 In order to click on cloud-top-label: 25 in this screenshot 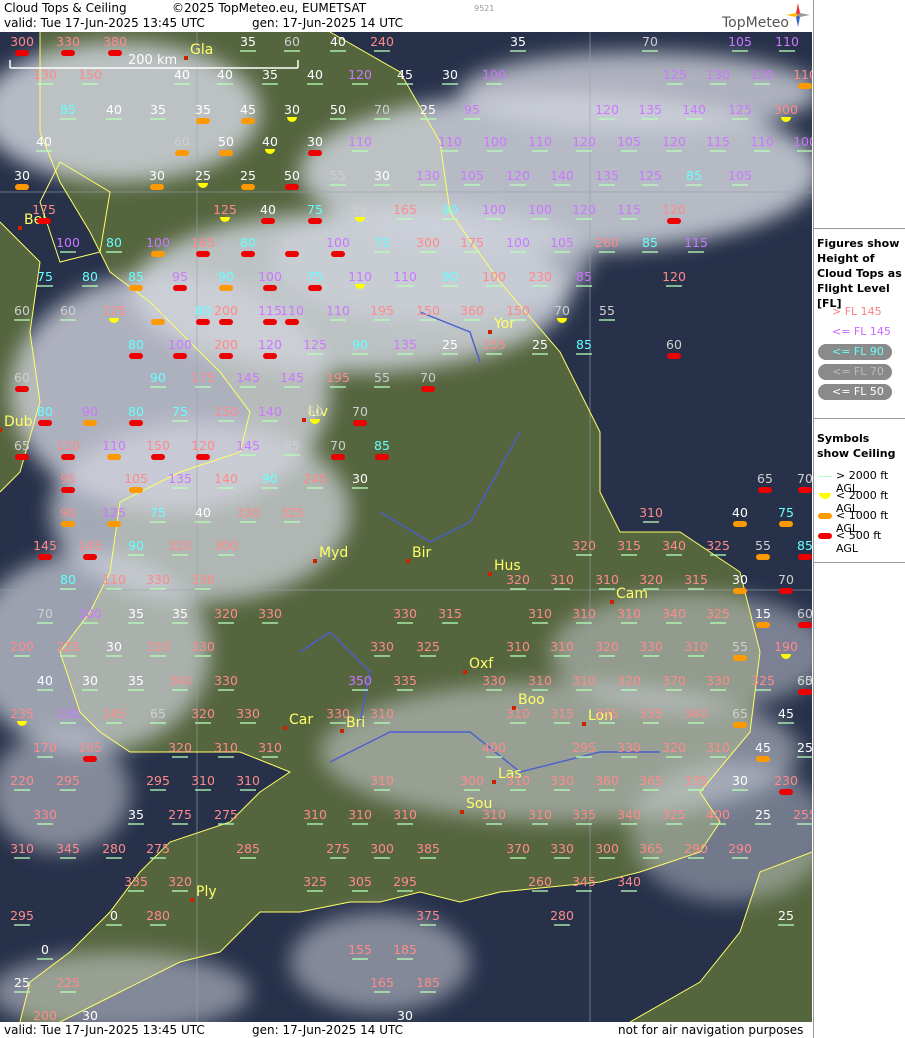, I will do `click(763, 816)`.